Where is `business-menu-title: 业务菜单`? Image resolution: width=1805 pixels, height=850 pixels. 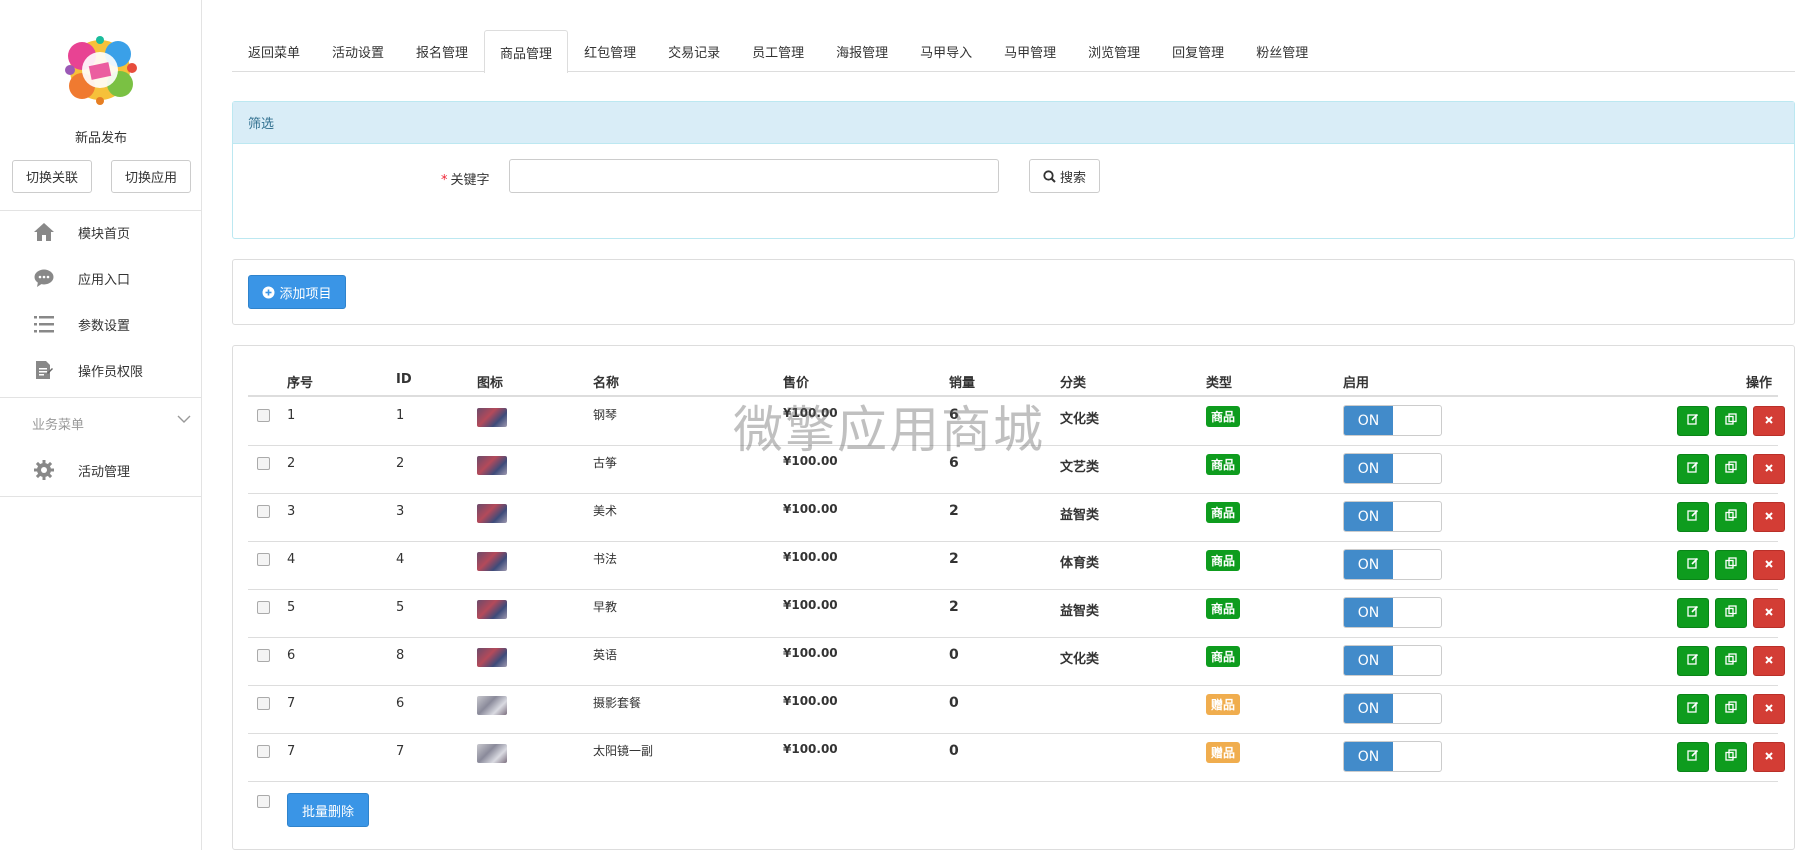 business-menu-title: 业务菜单 is located at coordinates (58, 425).